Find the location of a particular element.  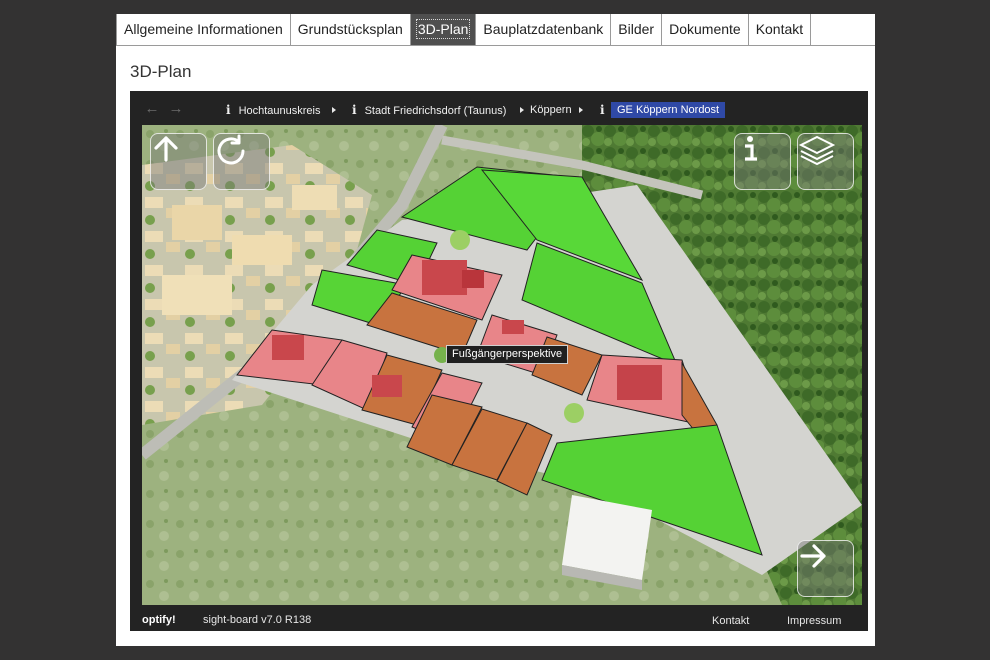

tab-kontakt: Kontakt is located at coordinates (780, 29).